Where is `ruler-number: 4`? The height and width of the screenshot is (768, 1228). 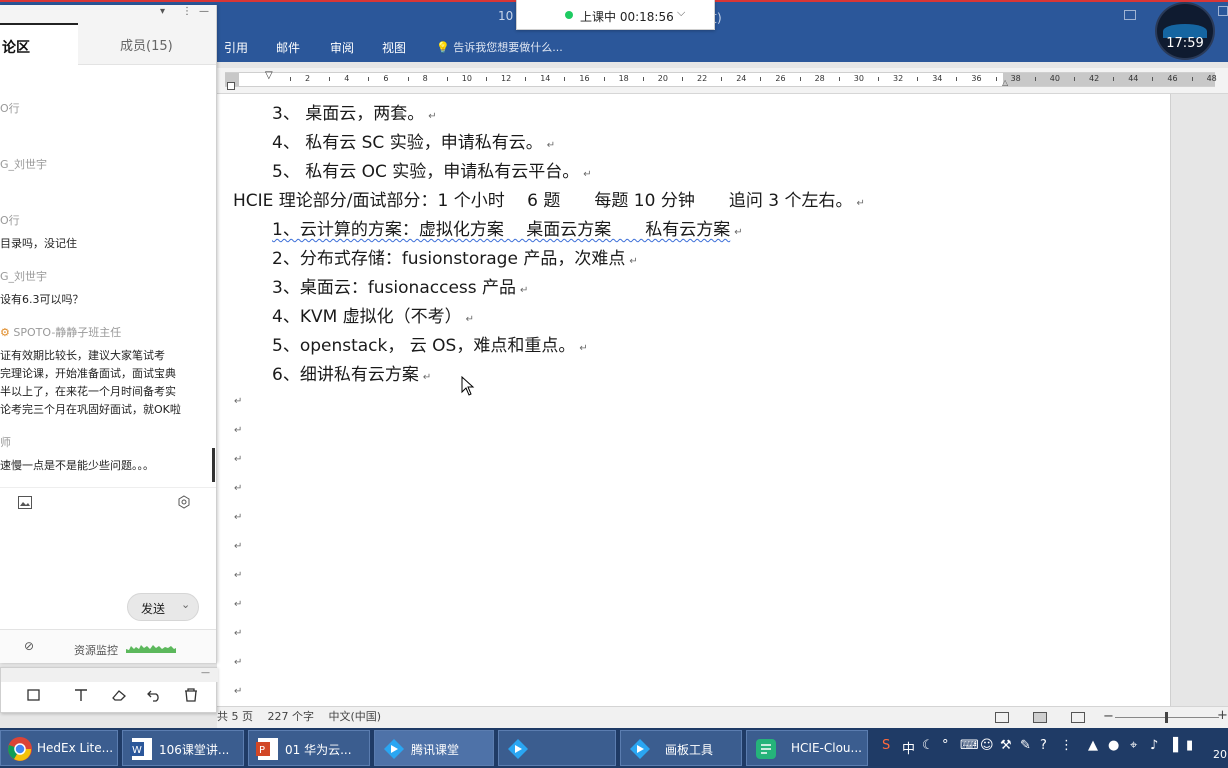
ruler-number: 4 is located at coordinates (347, 78).